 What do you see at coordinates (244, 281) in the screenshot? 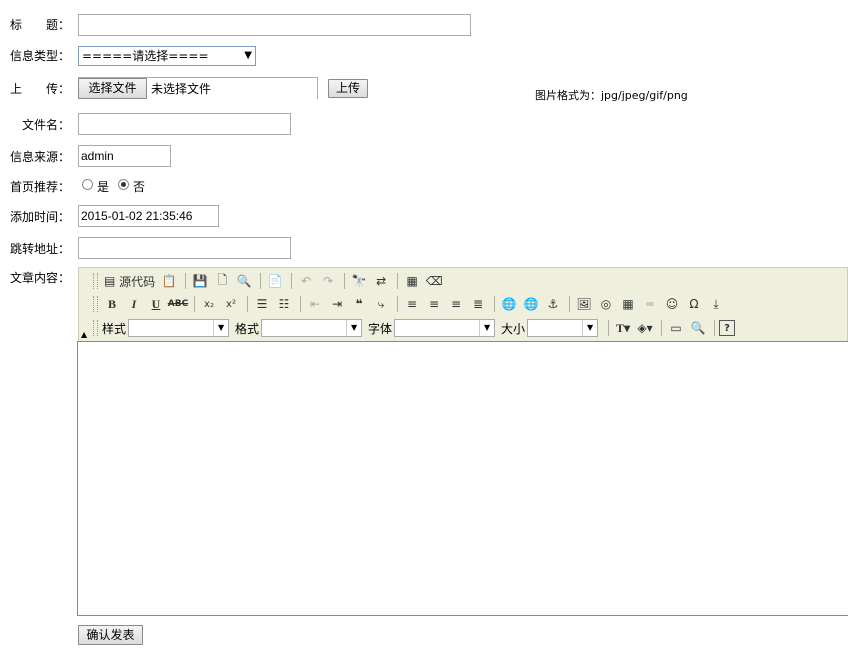
I see `preview-icon: 🔍` at bounding box center [244, 281].